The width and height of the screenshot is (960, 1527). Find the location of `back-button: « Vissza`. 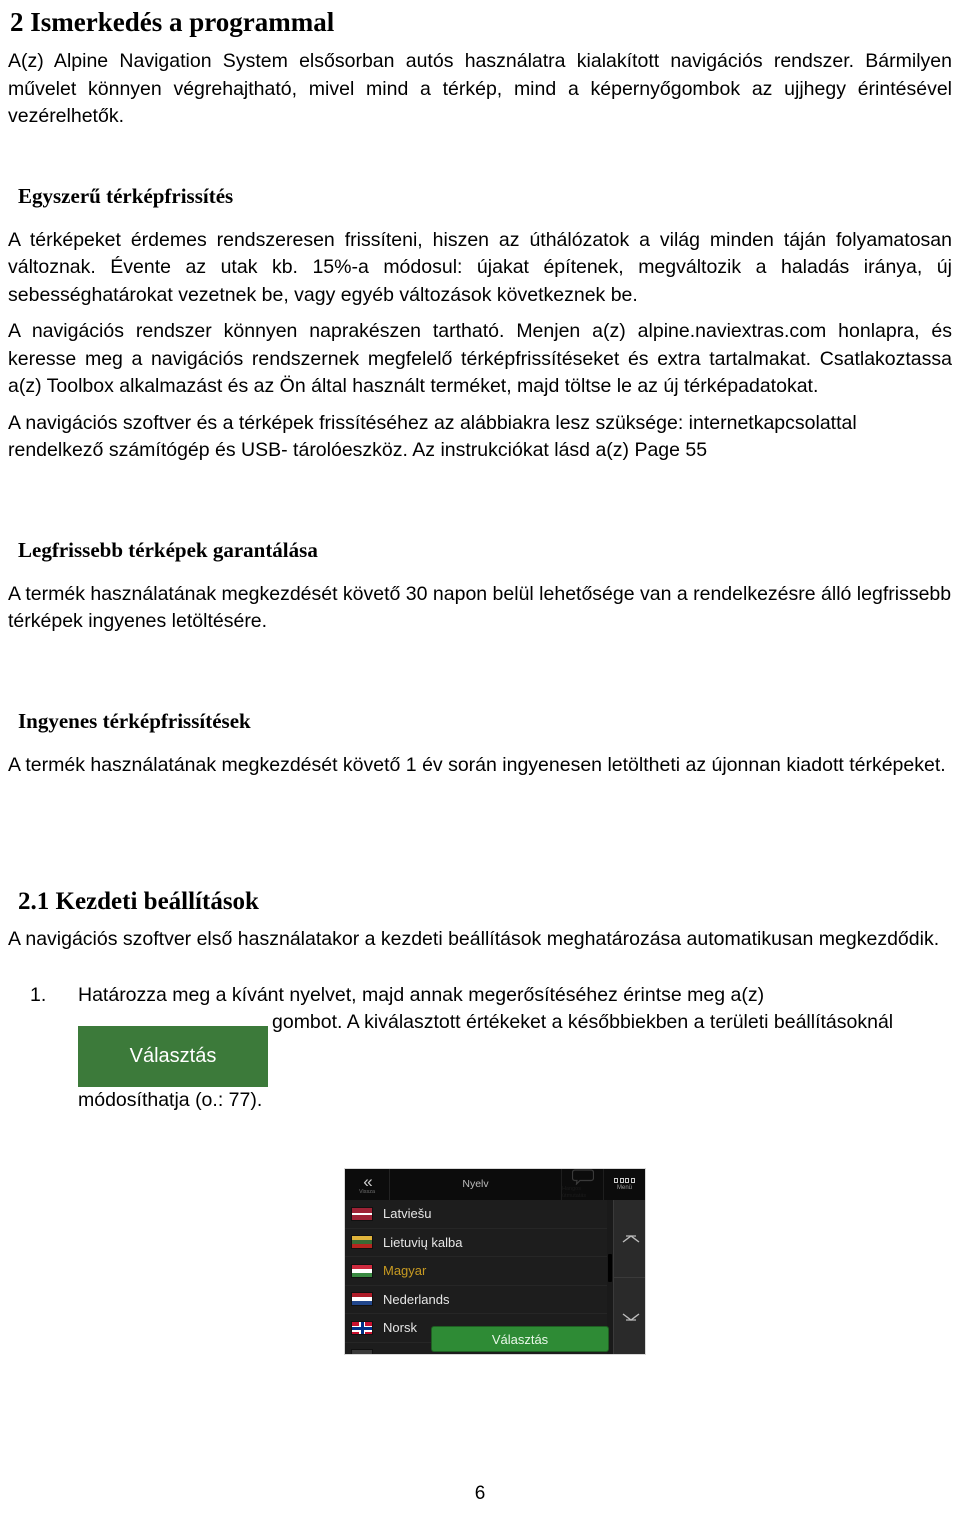

back-button: « Vissza is located at coordinates (367, 1184).